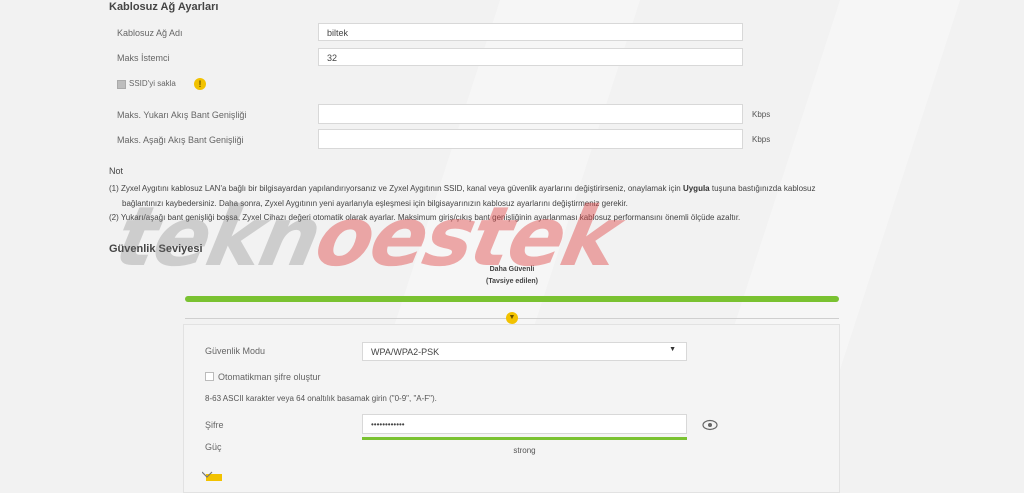 The width and height of the screenshot is (1024, 493). I want to click on password-label: Şifre, so click(214, 425).